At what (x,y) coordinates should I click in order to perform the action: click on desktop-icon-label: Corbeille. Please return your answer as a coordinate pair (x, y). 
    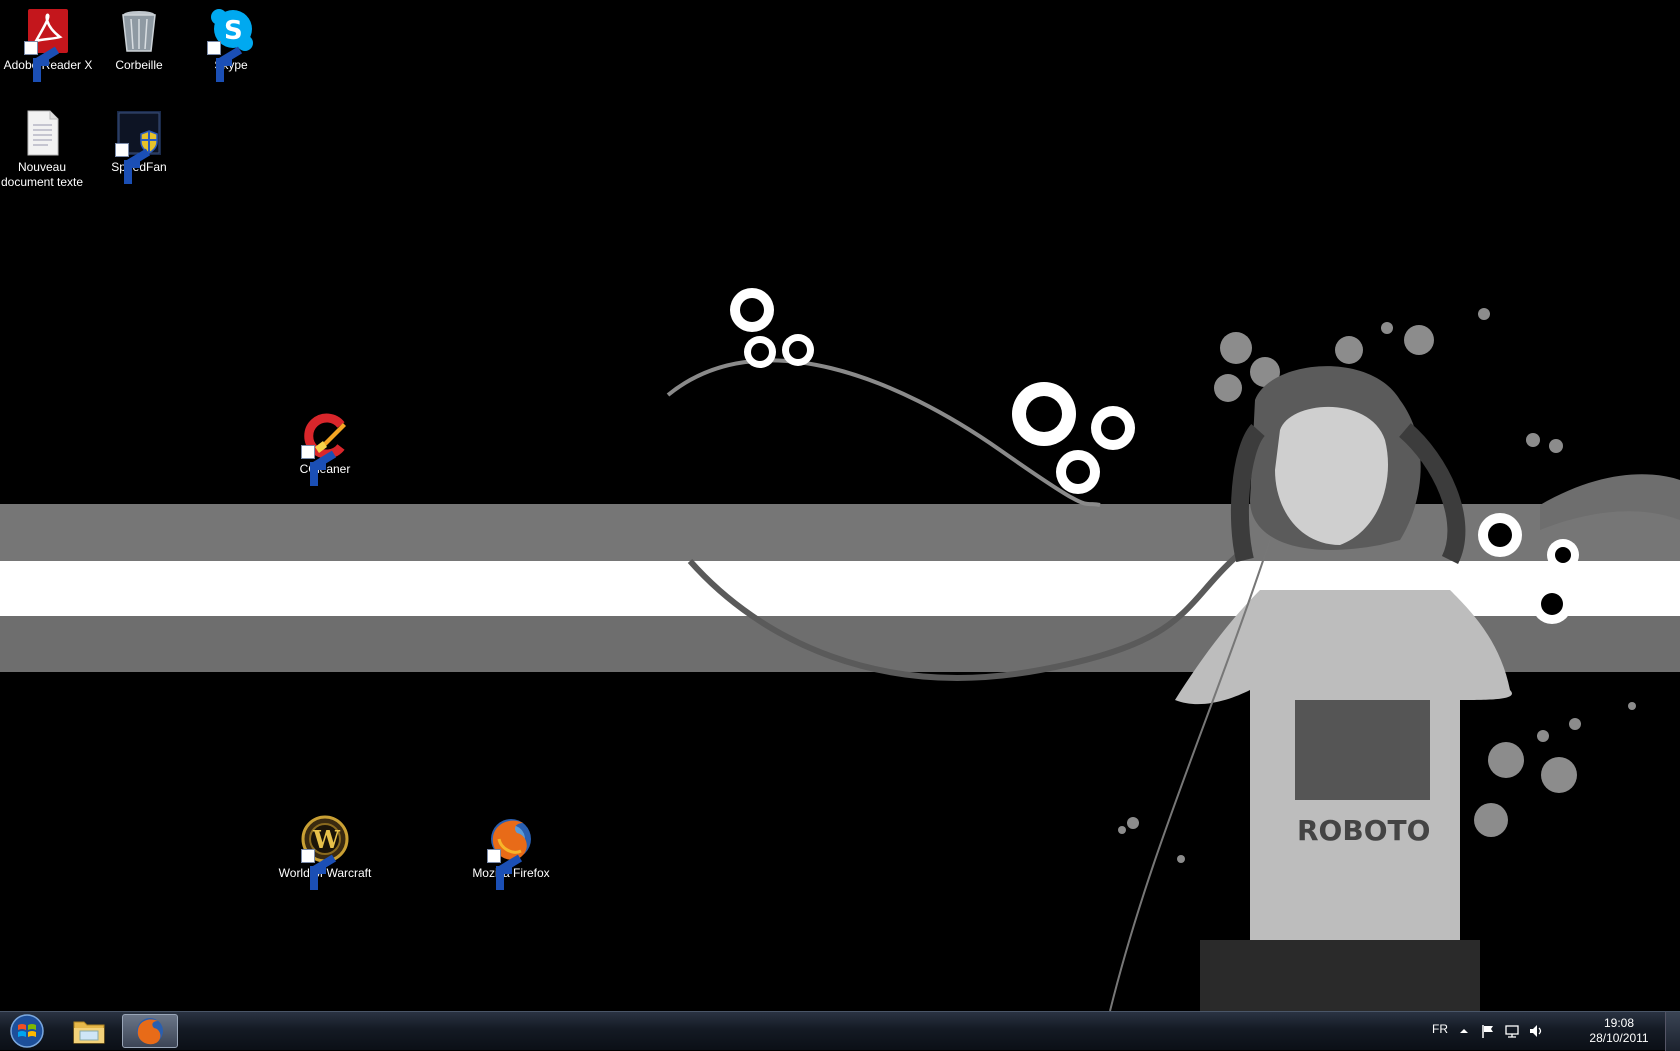
    Looking at the image, I should click on (139, 65).